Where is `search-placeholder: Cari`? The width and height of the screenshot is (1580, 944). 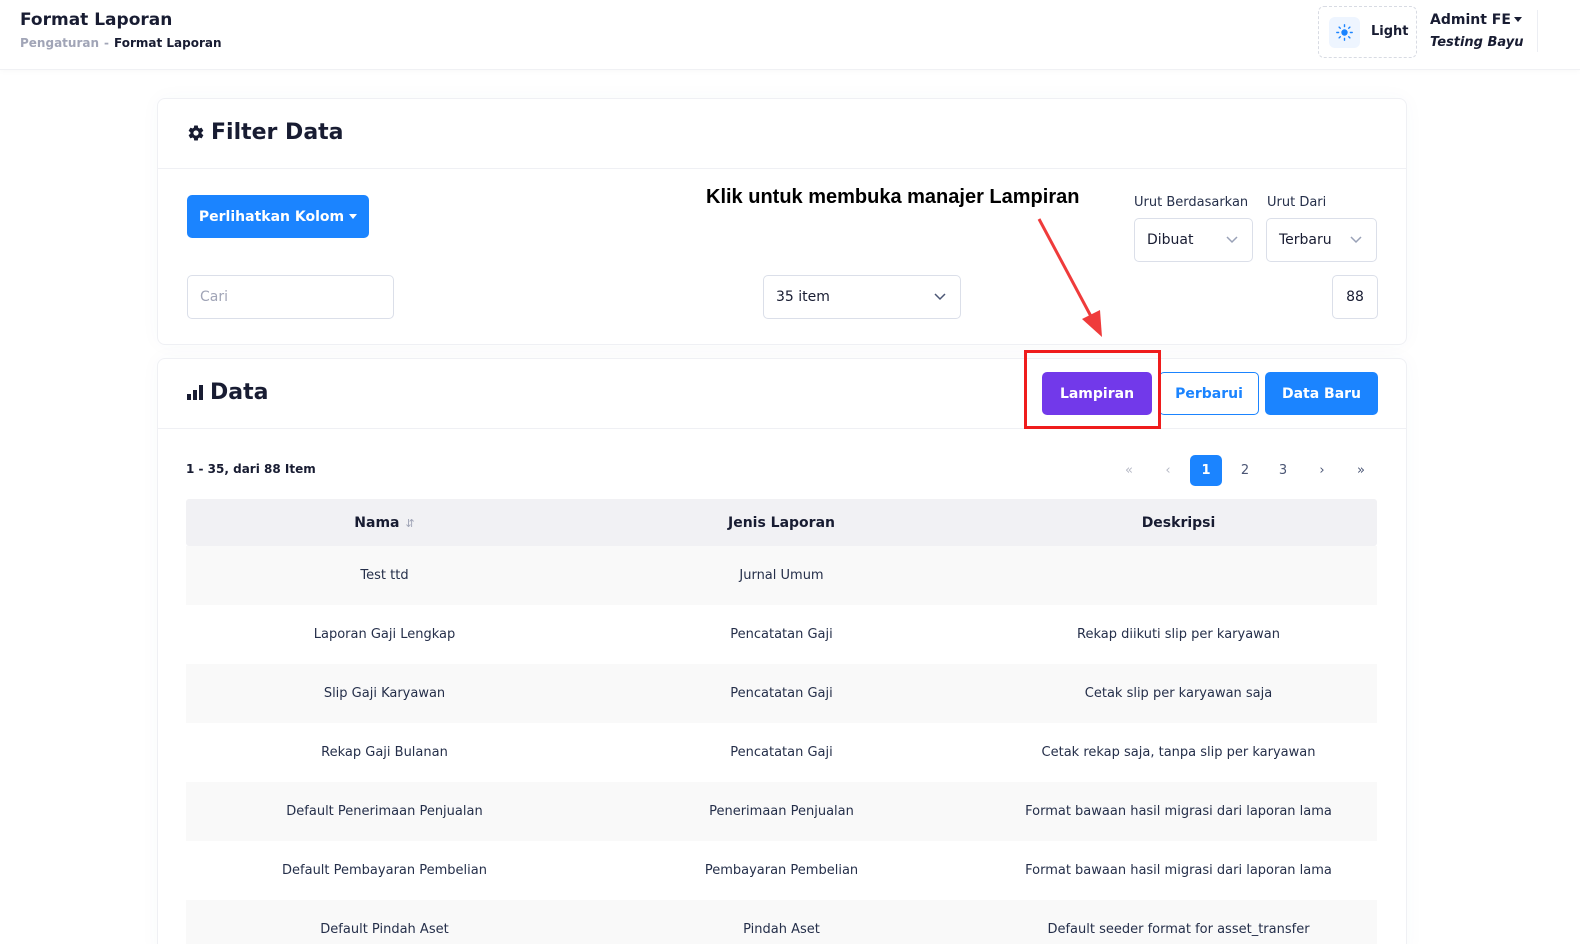
search-placeholder: Cari is located at coordinates (214, 297).